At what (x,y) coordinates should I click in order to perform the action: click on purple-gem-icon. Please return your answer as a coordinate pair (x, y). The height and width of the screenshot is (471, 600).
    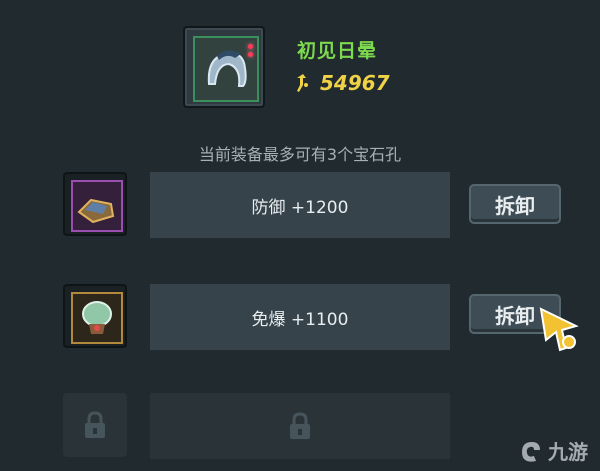
    Looking at the image, I should click on (96, 211).